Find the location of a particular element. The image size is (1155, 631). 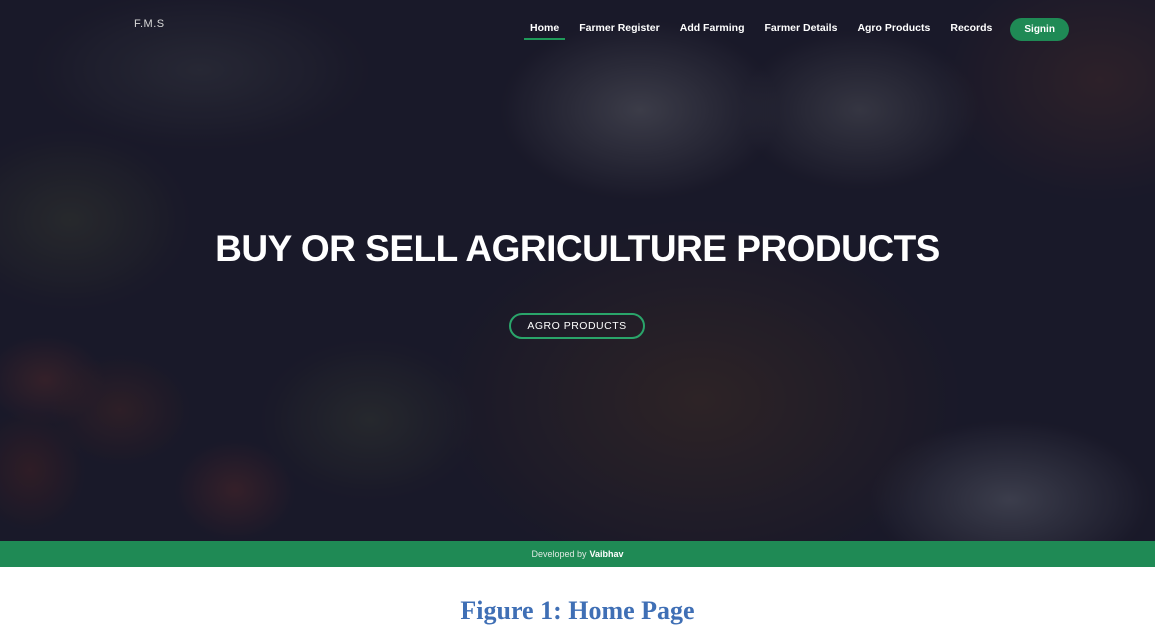

nav-agro-products: Agro Products is located at coordinates (893, 29).